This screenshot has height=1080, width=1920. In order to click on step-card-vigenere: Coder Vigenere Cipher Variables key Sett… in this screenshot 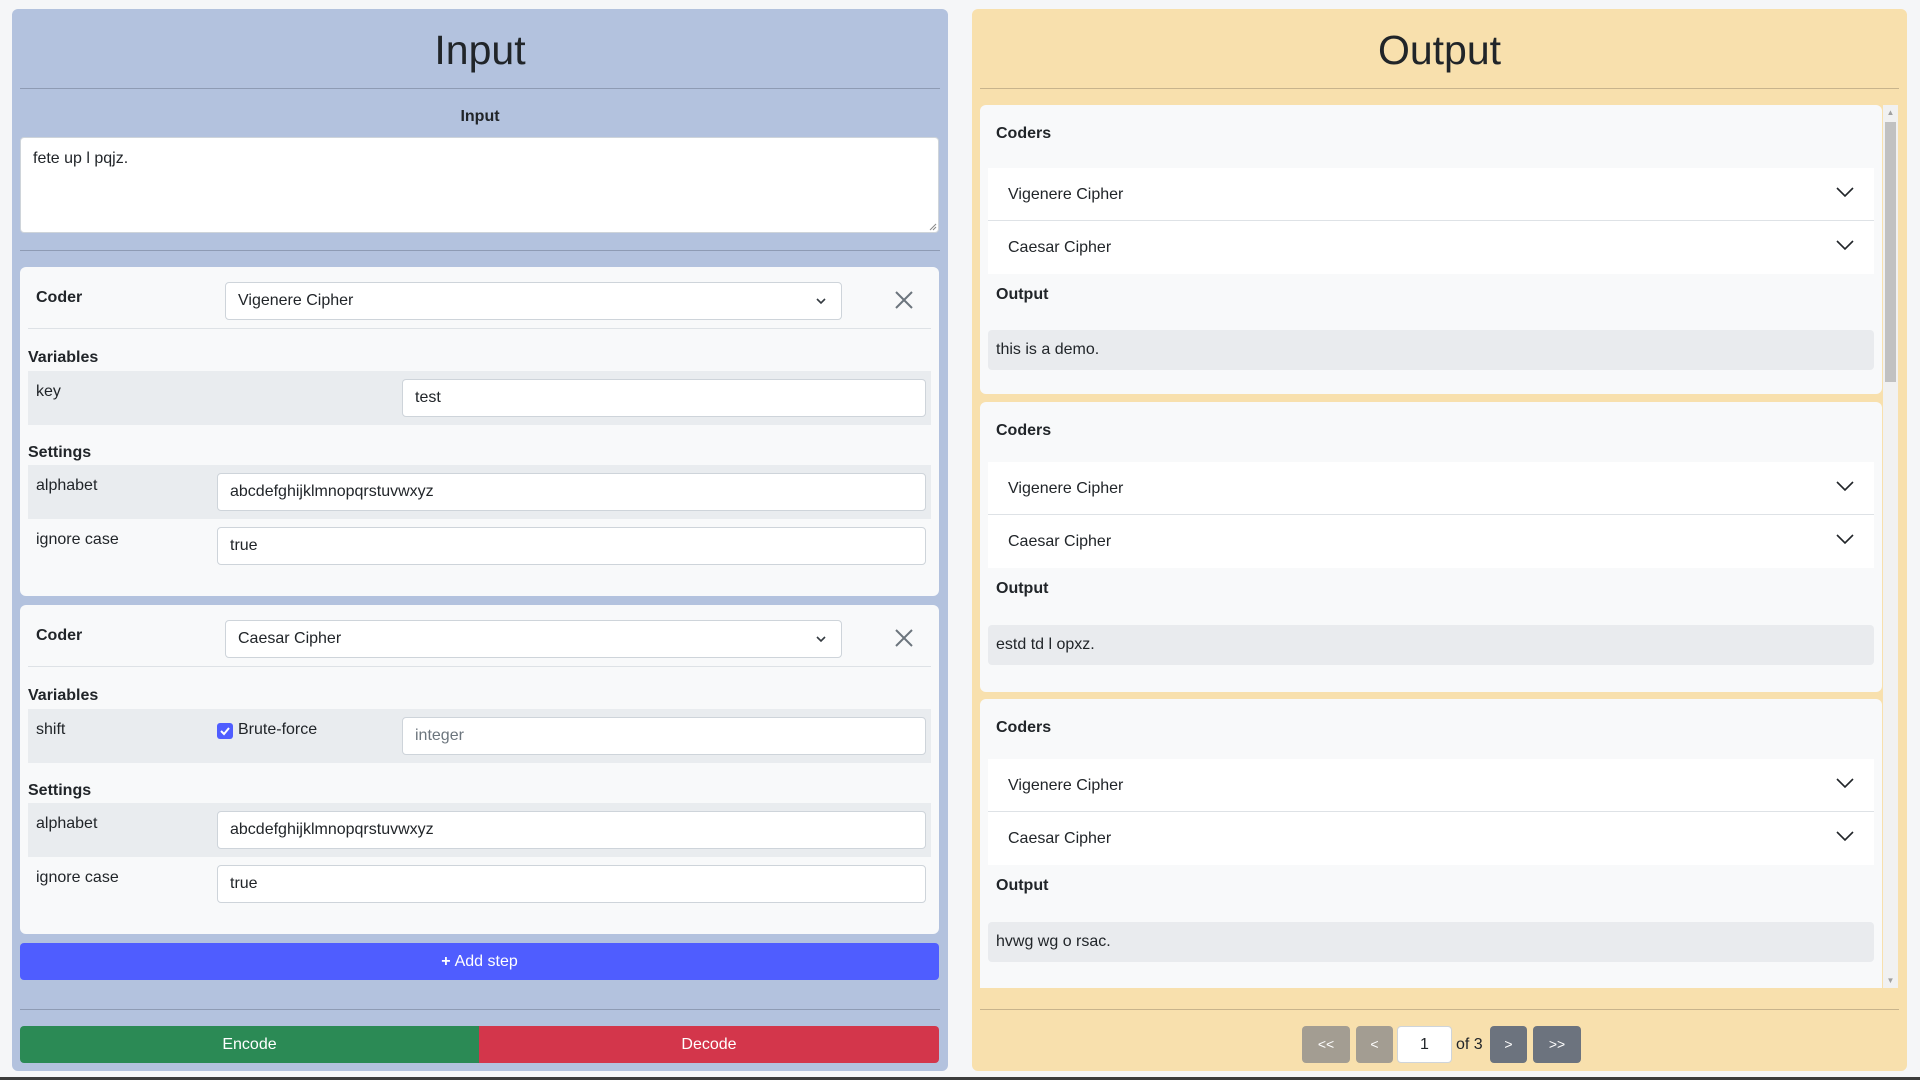, I will do `click(479, 431)`.